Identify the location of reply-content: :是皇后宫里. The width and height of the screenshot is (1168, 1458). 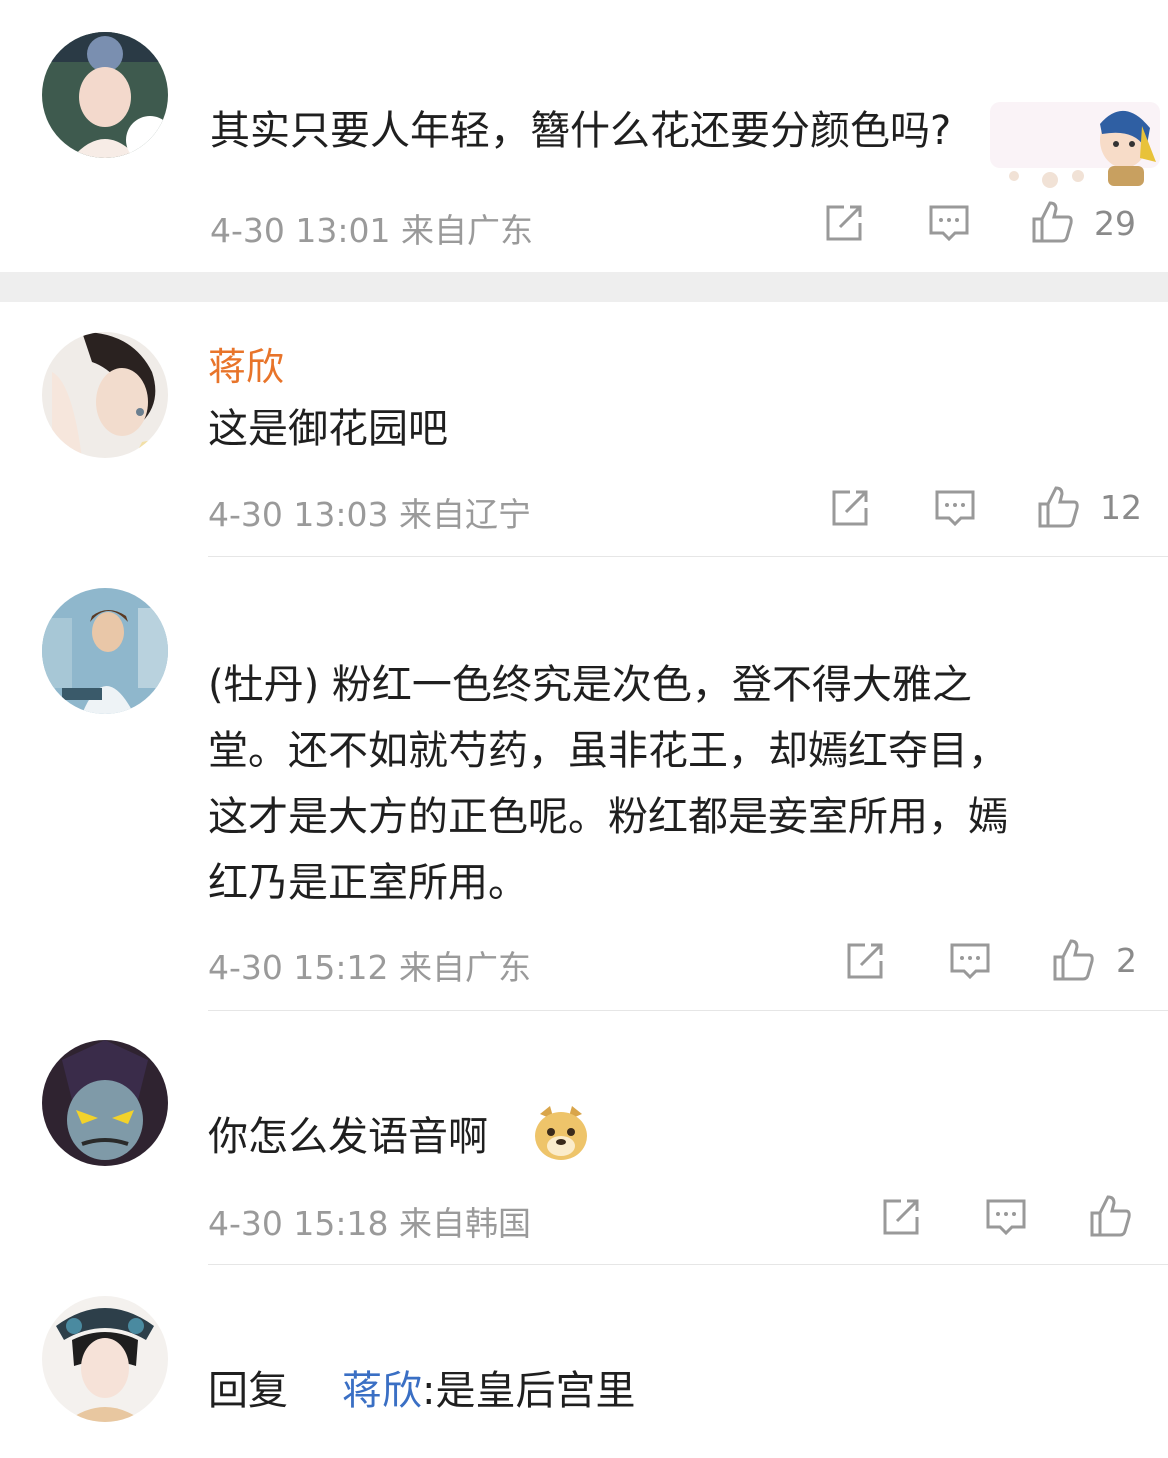
(529, 1391).